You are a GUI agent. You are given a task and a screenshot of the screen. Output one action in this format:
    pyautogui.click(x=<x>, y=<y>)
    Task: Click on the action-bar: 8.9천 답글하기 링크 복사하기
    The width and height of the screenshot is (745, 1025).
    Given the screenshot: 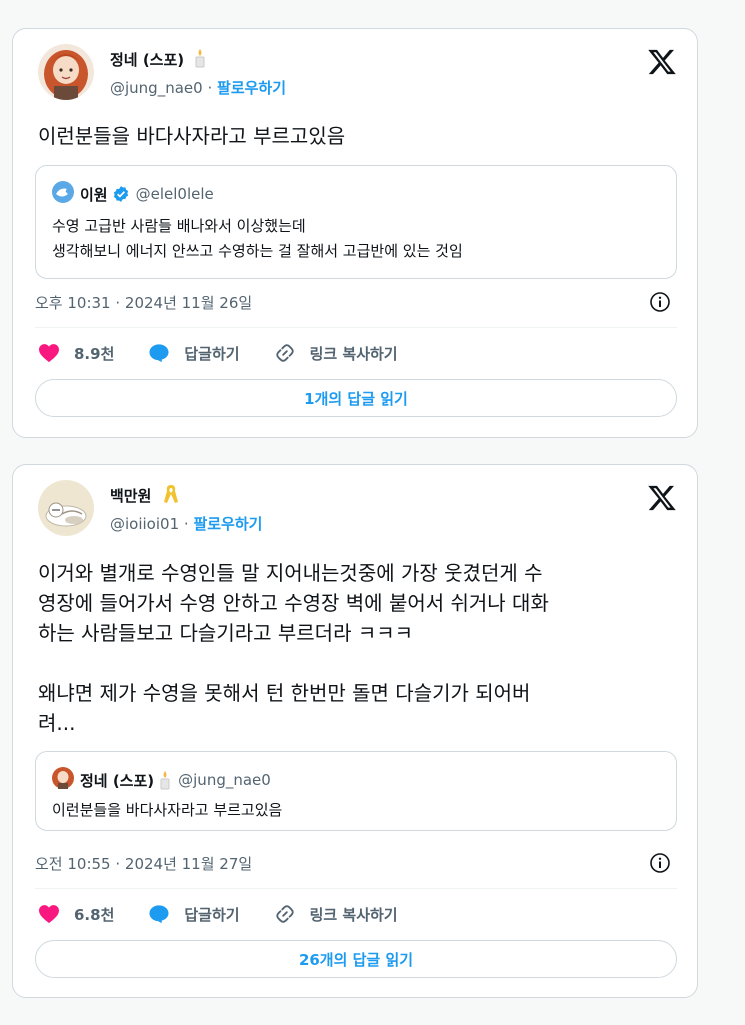 What is the action you would take?
    pyautogui.click(x=357, y=353)
    